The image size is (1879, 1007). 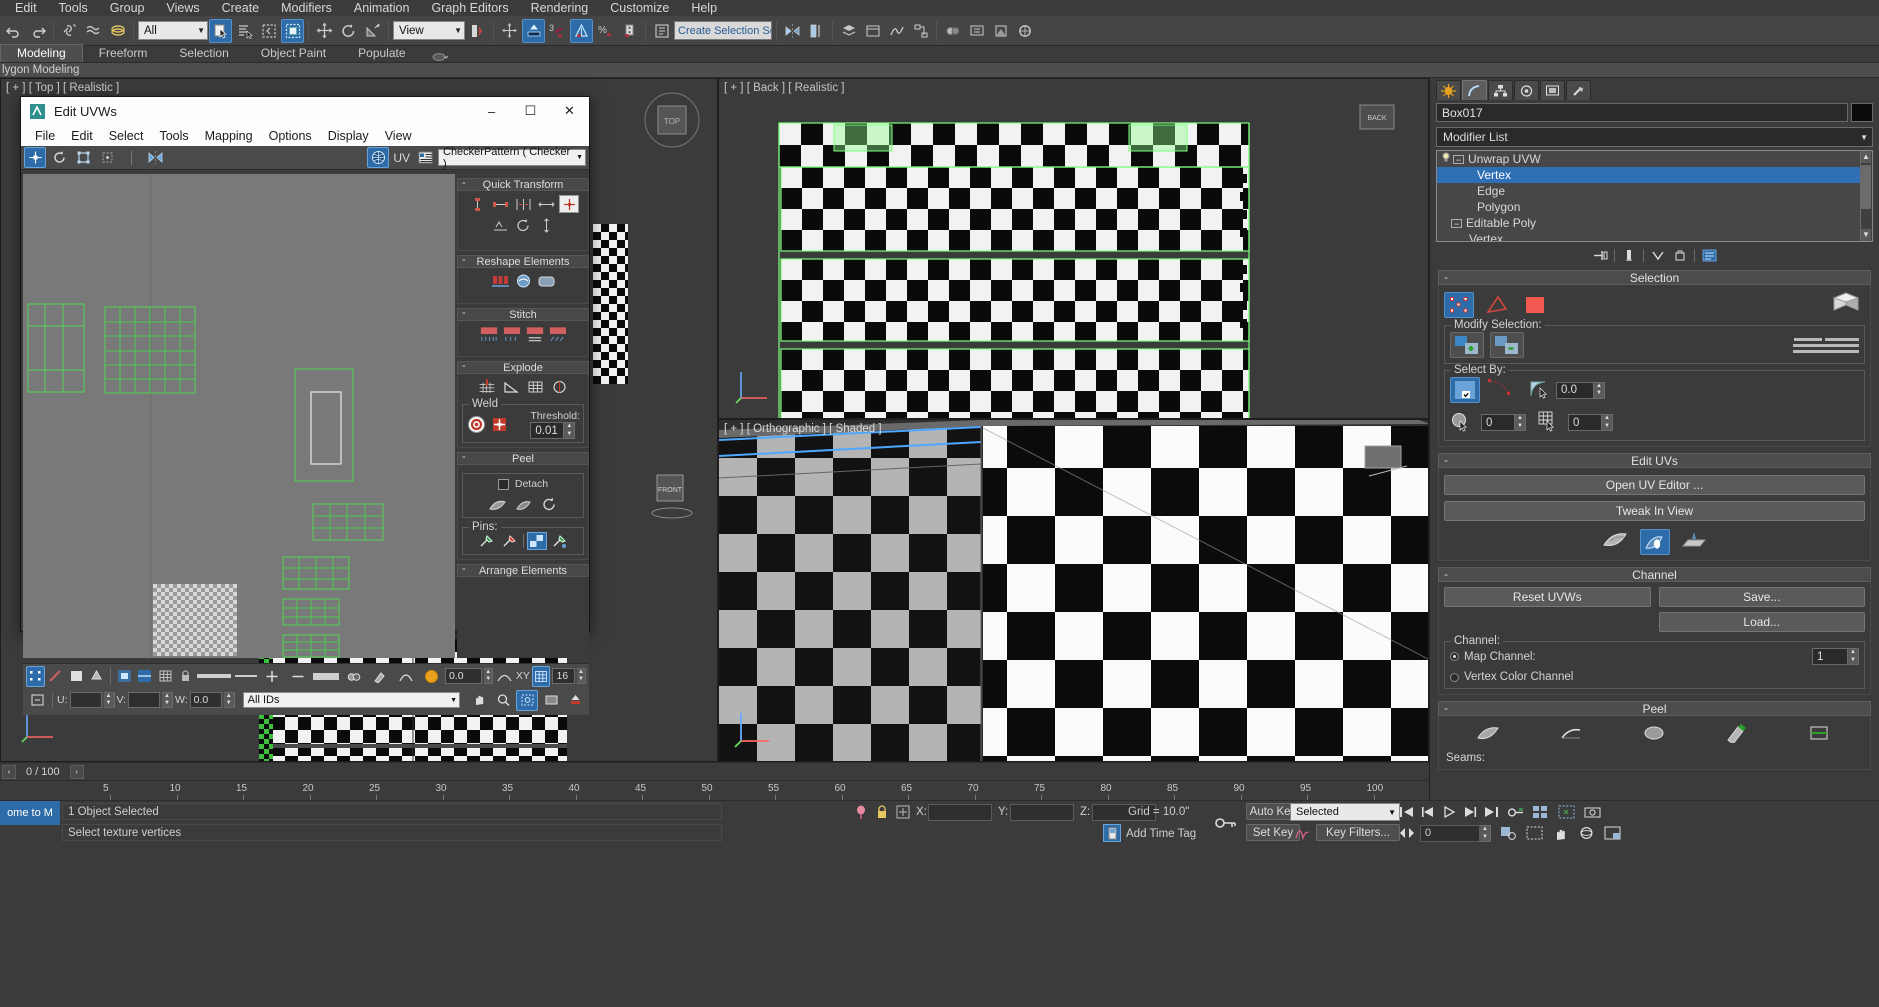 I want to click on straighten-icon, so click(x=500, y=281).